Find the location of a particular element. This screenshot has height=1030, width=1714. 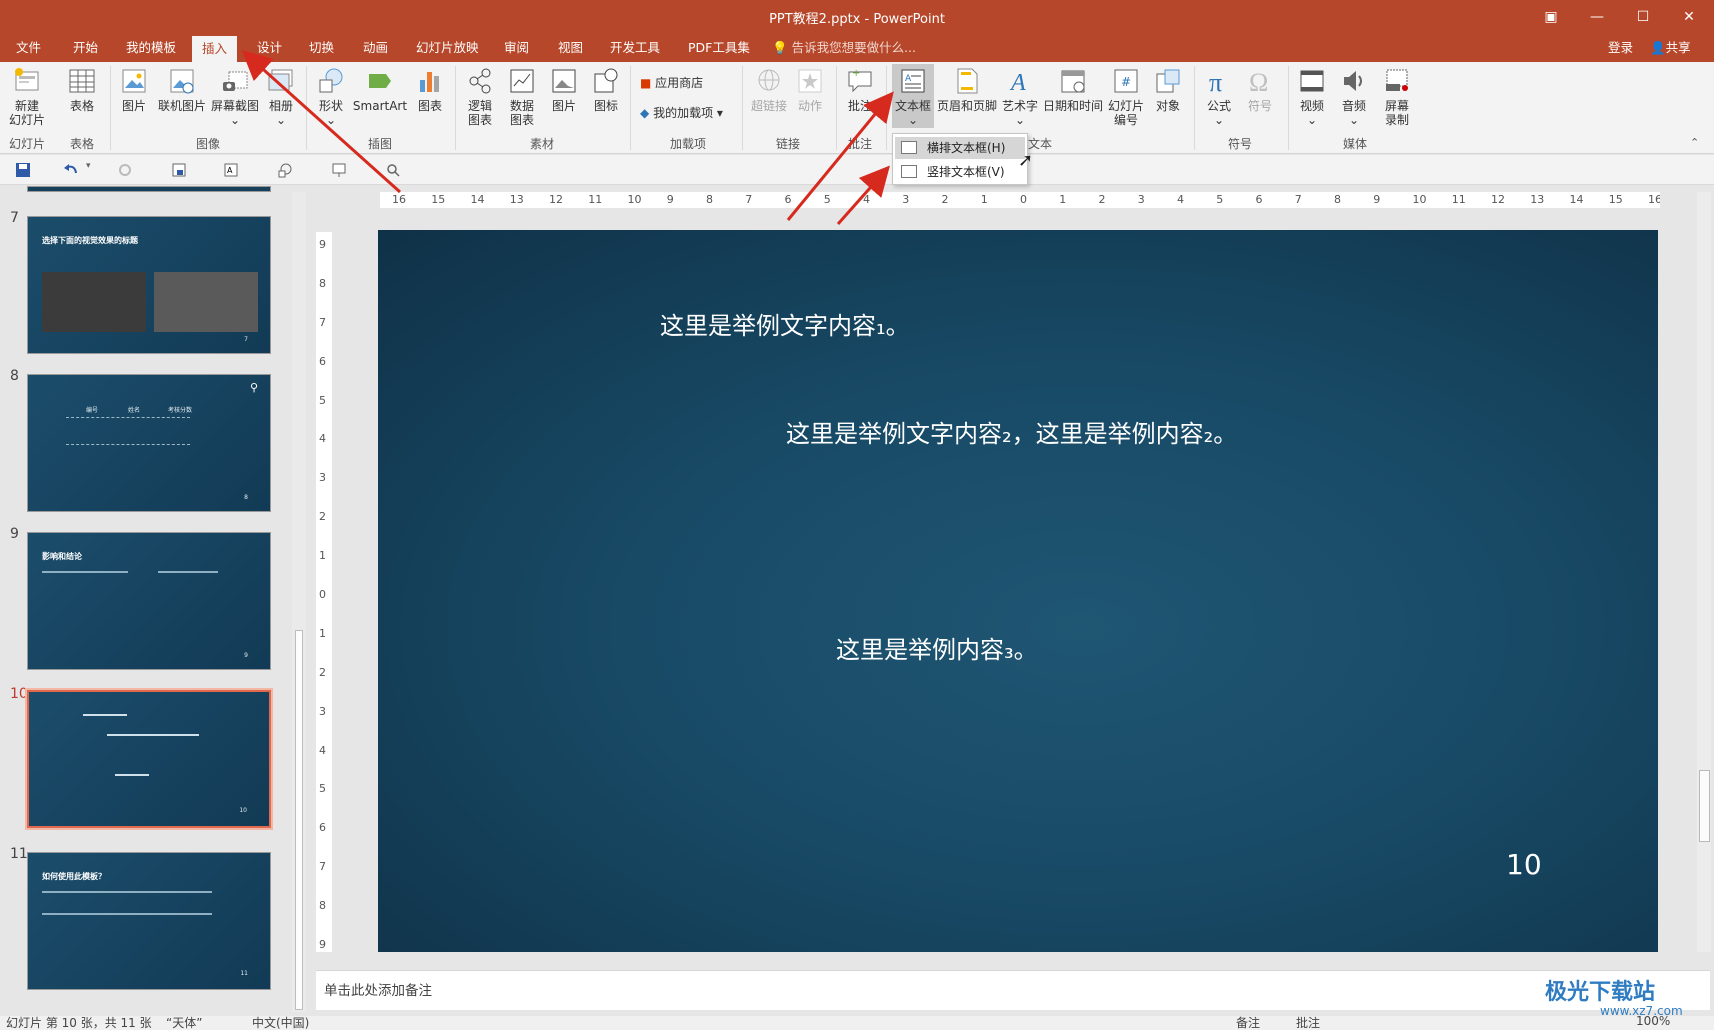

group-addins-label: 加载项 is located at coordinates (687, 144).